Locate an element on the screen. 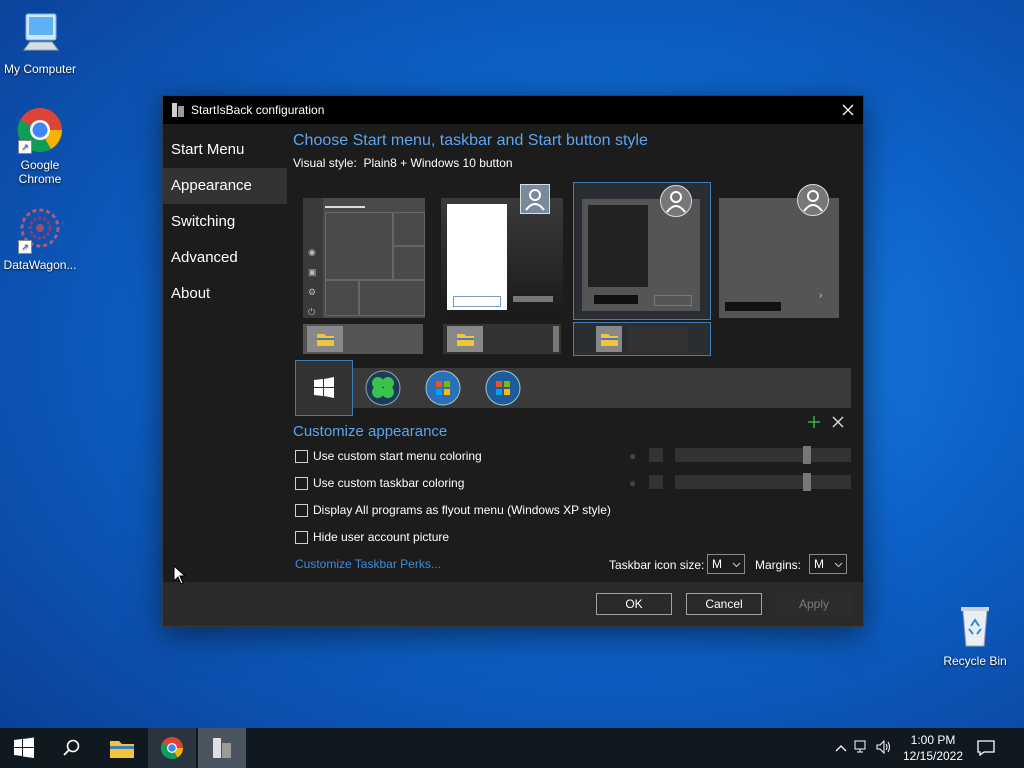  nav-item-start-menu: Start Menu is located at coordinates (225, 150).